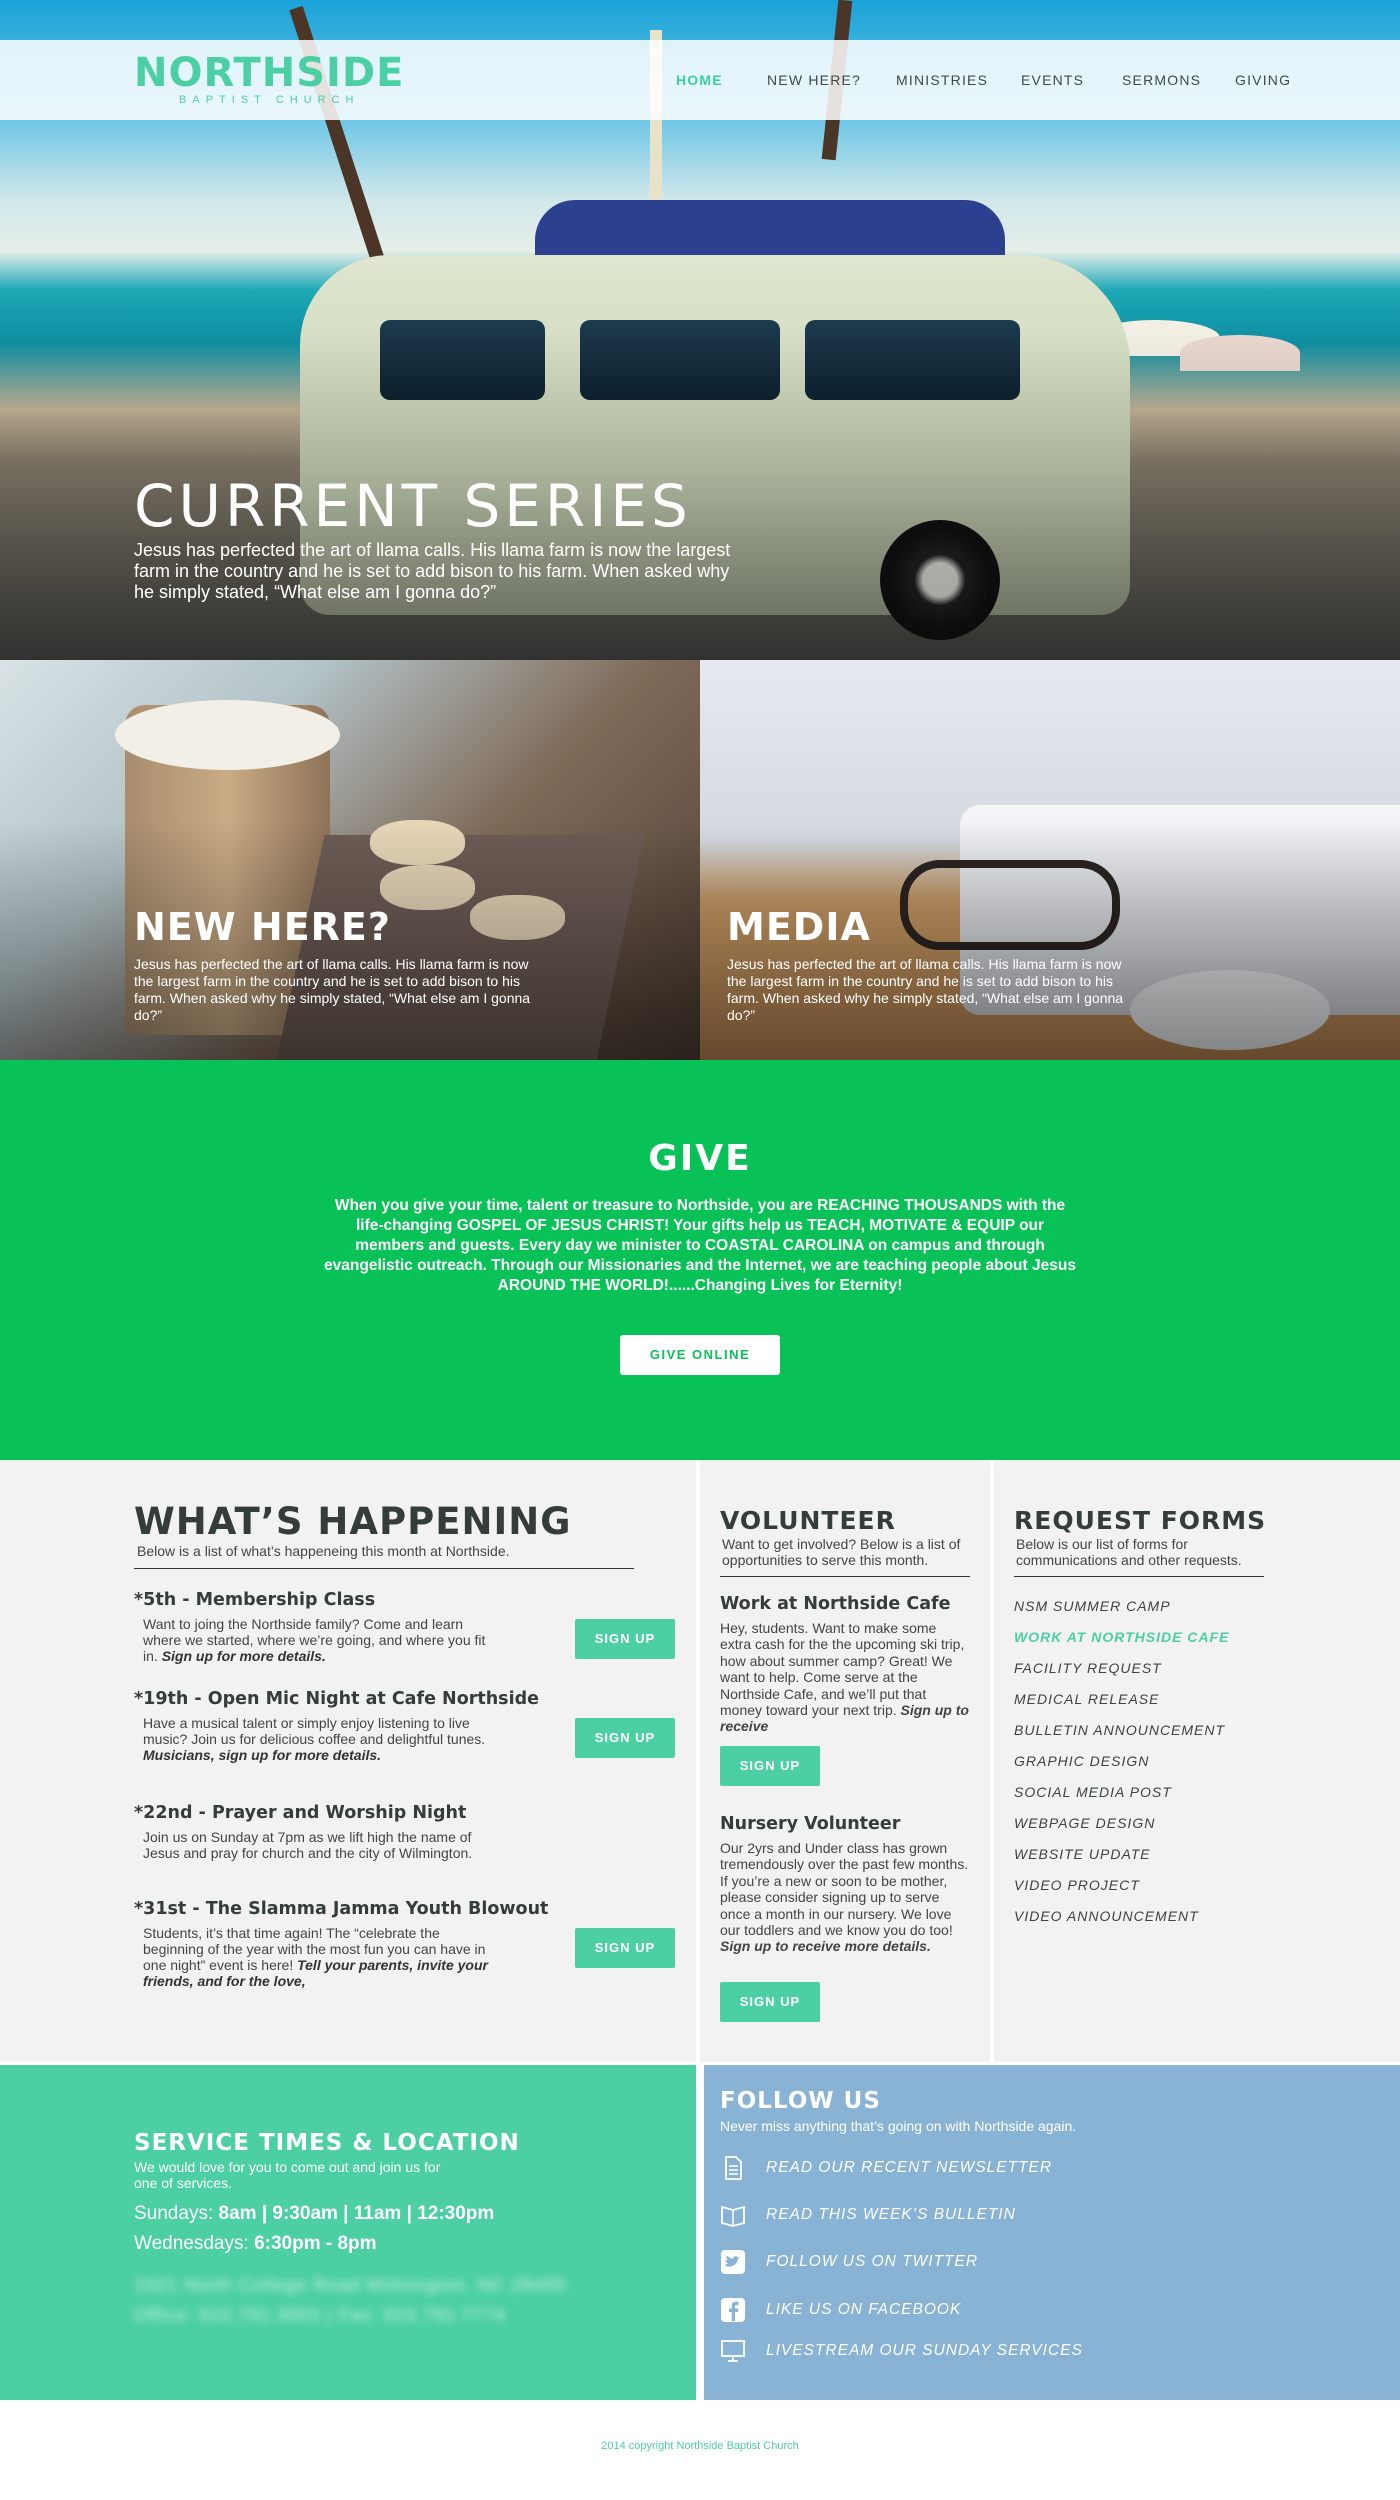 This screenshot has width=1400, height=2500. Describe the element at coordinates (1084, 1823) in the screenshot. I see `form-link: WEBPAGE DESIGN` at that location.